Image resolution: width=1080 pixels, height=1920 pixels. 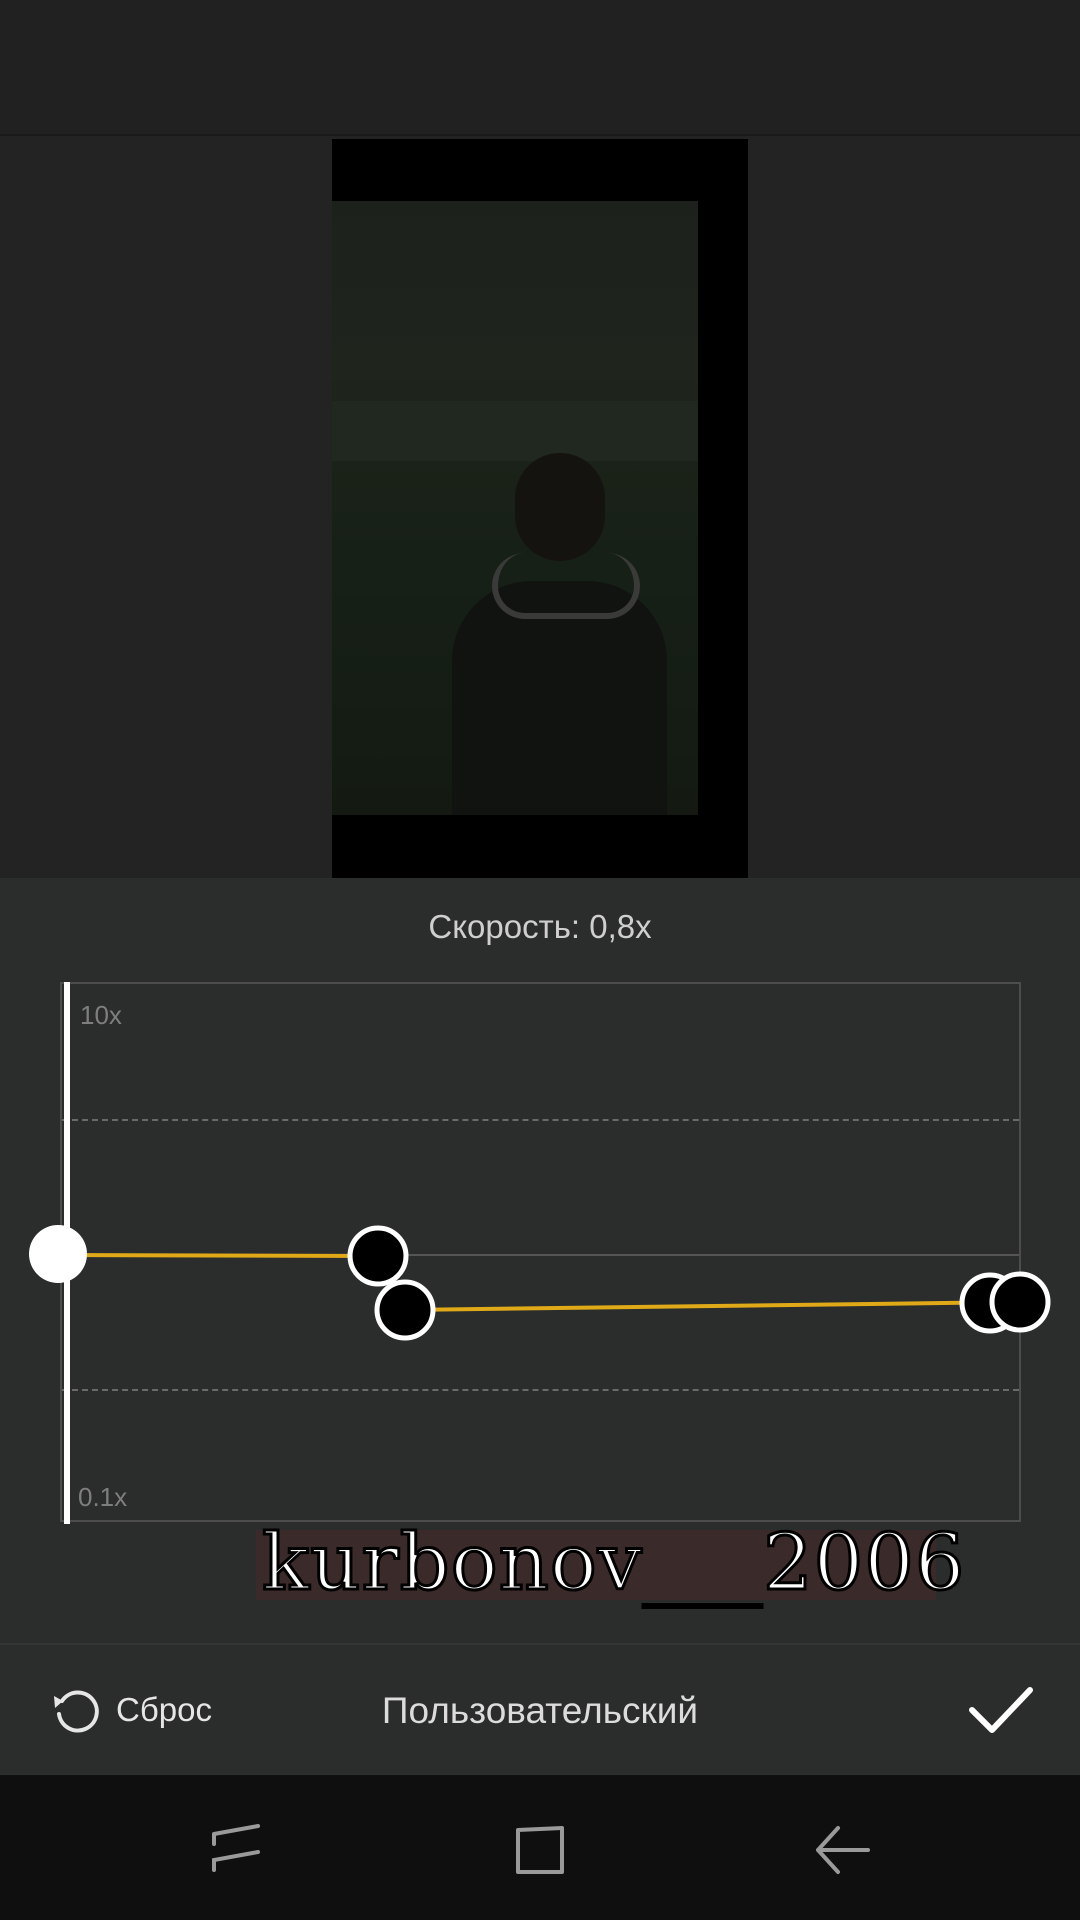 I want to click on reset-button: Сброс, so click(x=131, y=1710).